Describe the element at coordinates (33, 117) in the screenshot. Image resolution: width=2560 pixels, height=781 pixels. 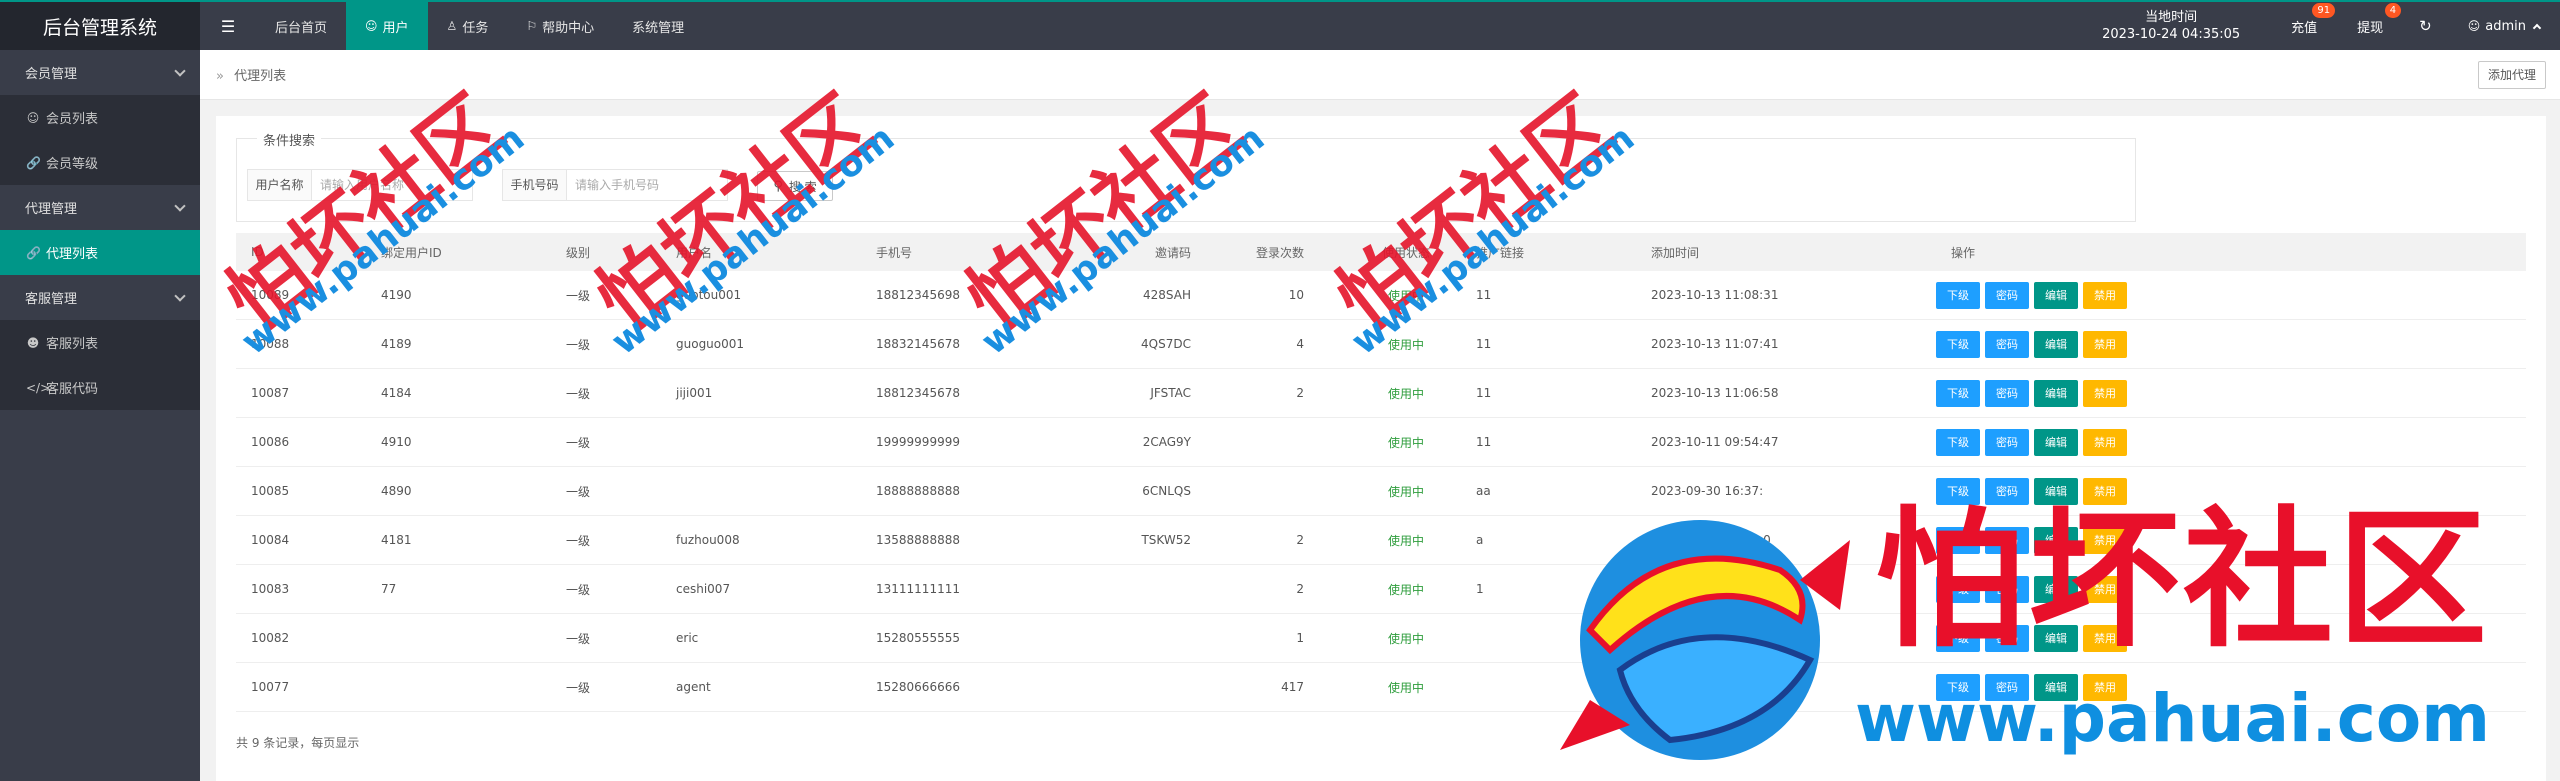
I see `user-icon: ☺` at that location.